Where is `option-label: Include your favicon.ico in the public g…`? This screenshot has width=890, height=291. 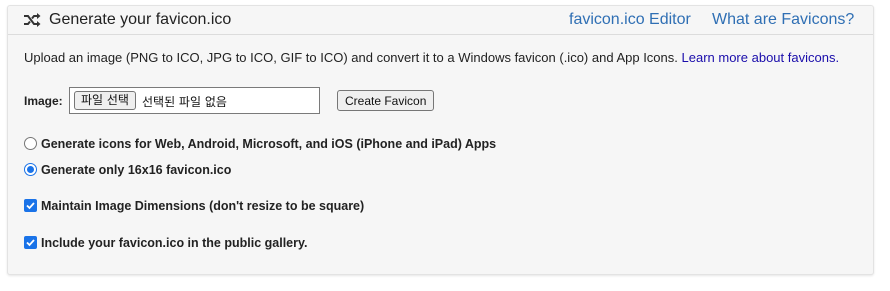 option-label: Include your favicon.ico in the public g… is located at coordinates (174, 243).